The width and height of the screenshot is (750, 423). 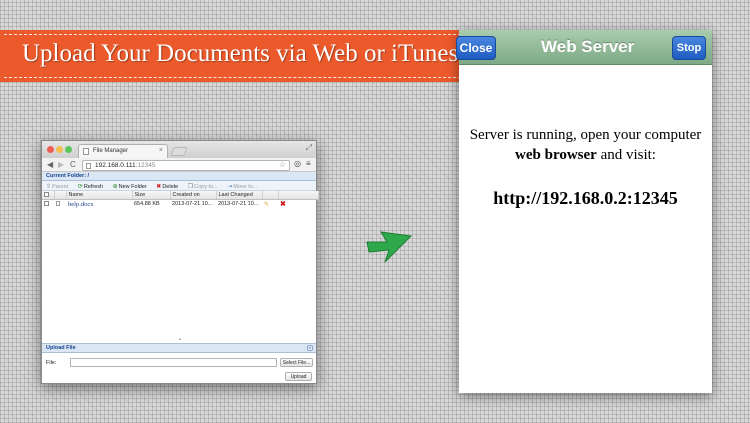 I want to click on window-zoom-icon, so click(x=68, y=149).